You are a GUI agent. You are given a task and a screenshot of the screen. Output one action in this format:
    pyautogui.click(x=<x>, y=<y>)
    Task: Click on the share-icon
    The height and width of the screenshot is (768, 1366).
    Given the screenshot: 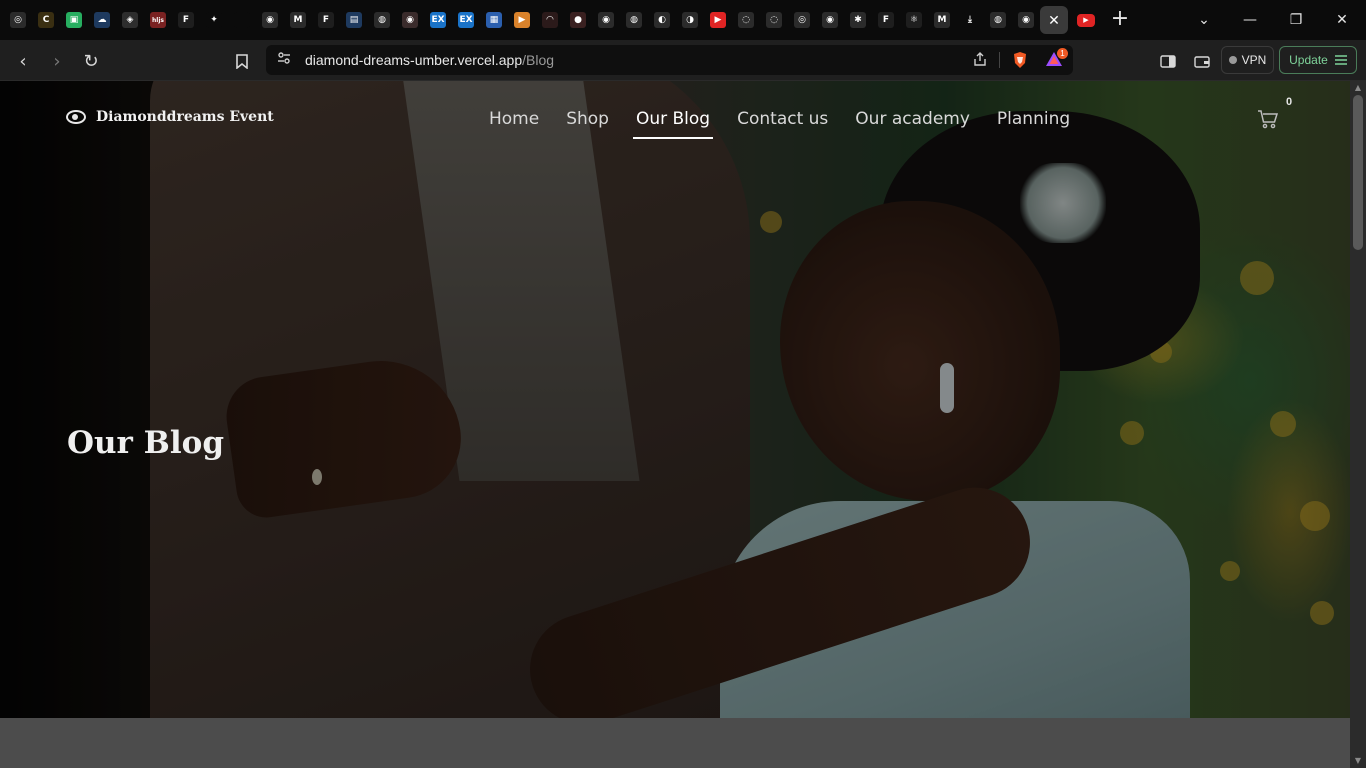 What is the action you would take?
    pyautogui.click(x=980, y=60)
    